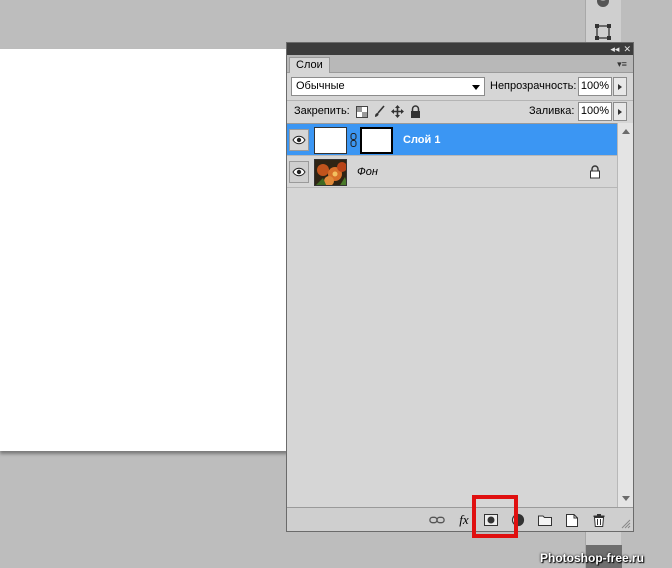 This screenshot has width=672, height=568. Describe the element at coordinates (353, 140) in the screenshot. I see `mask-link-icon` at that location.